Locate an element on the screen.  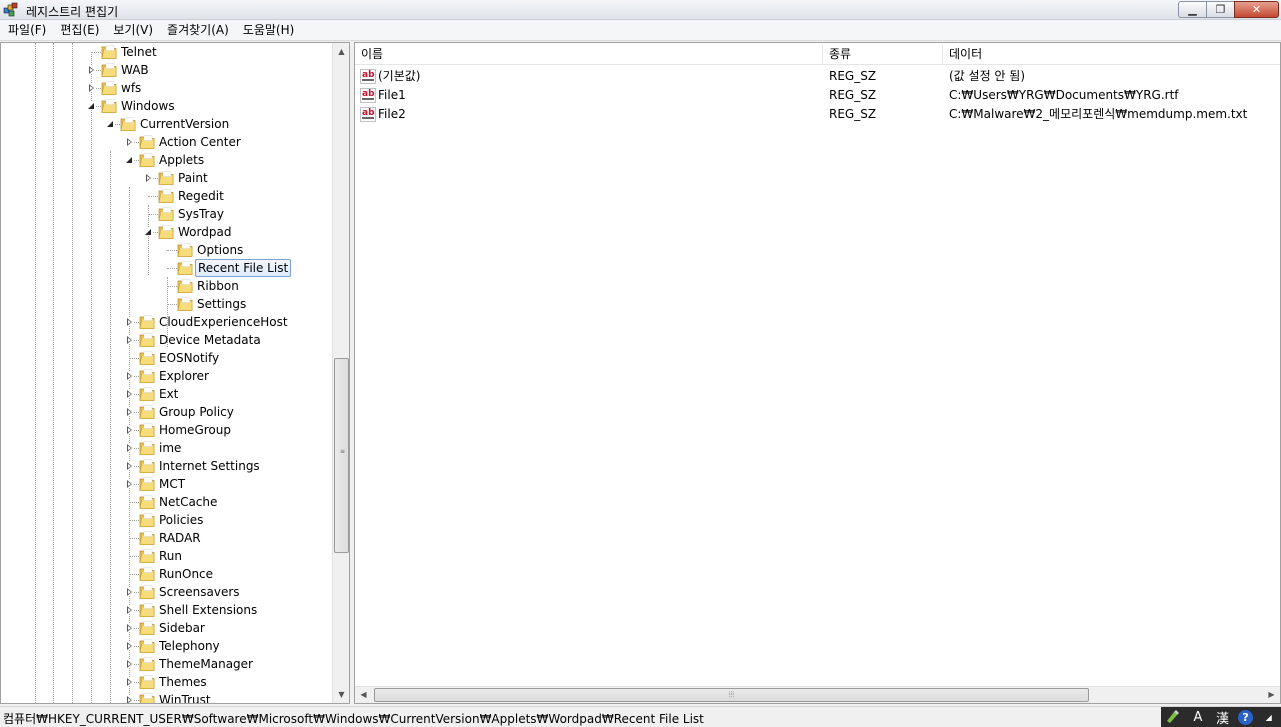
minimize-button: ▁ is located at coordinates (1192, 9).